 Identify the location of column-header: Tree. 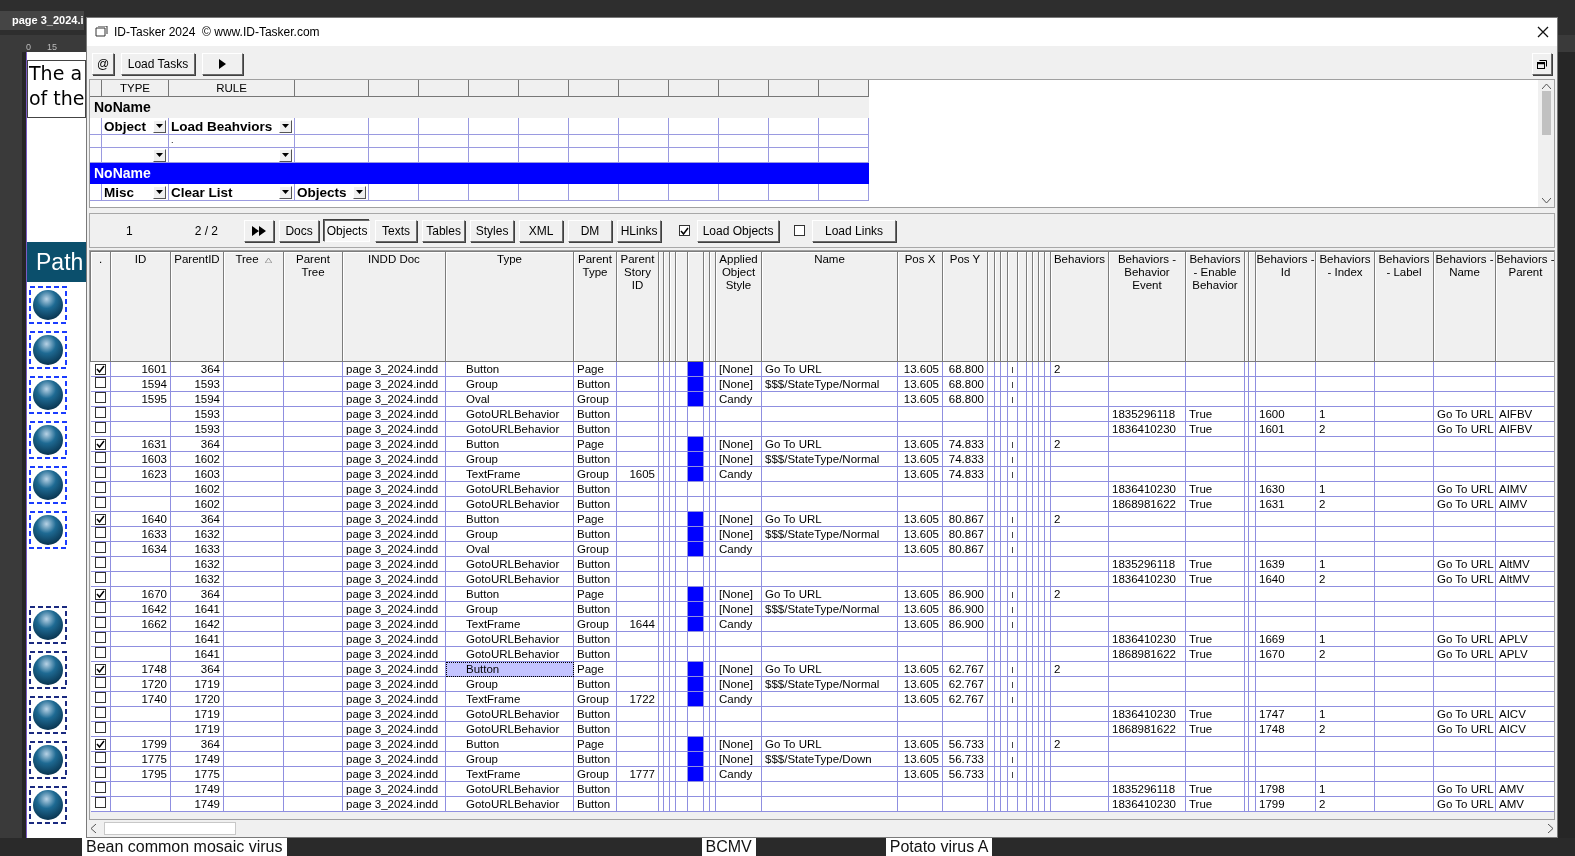
(253, 306).